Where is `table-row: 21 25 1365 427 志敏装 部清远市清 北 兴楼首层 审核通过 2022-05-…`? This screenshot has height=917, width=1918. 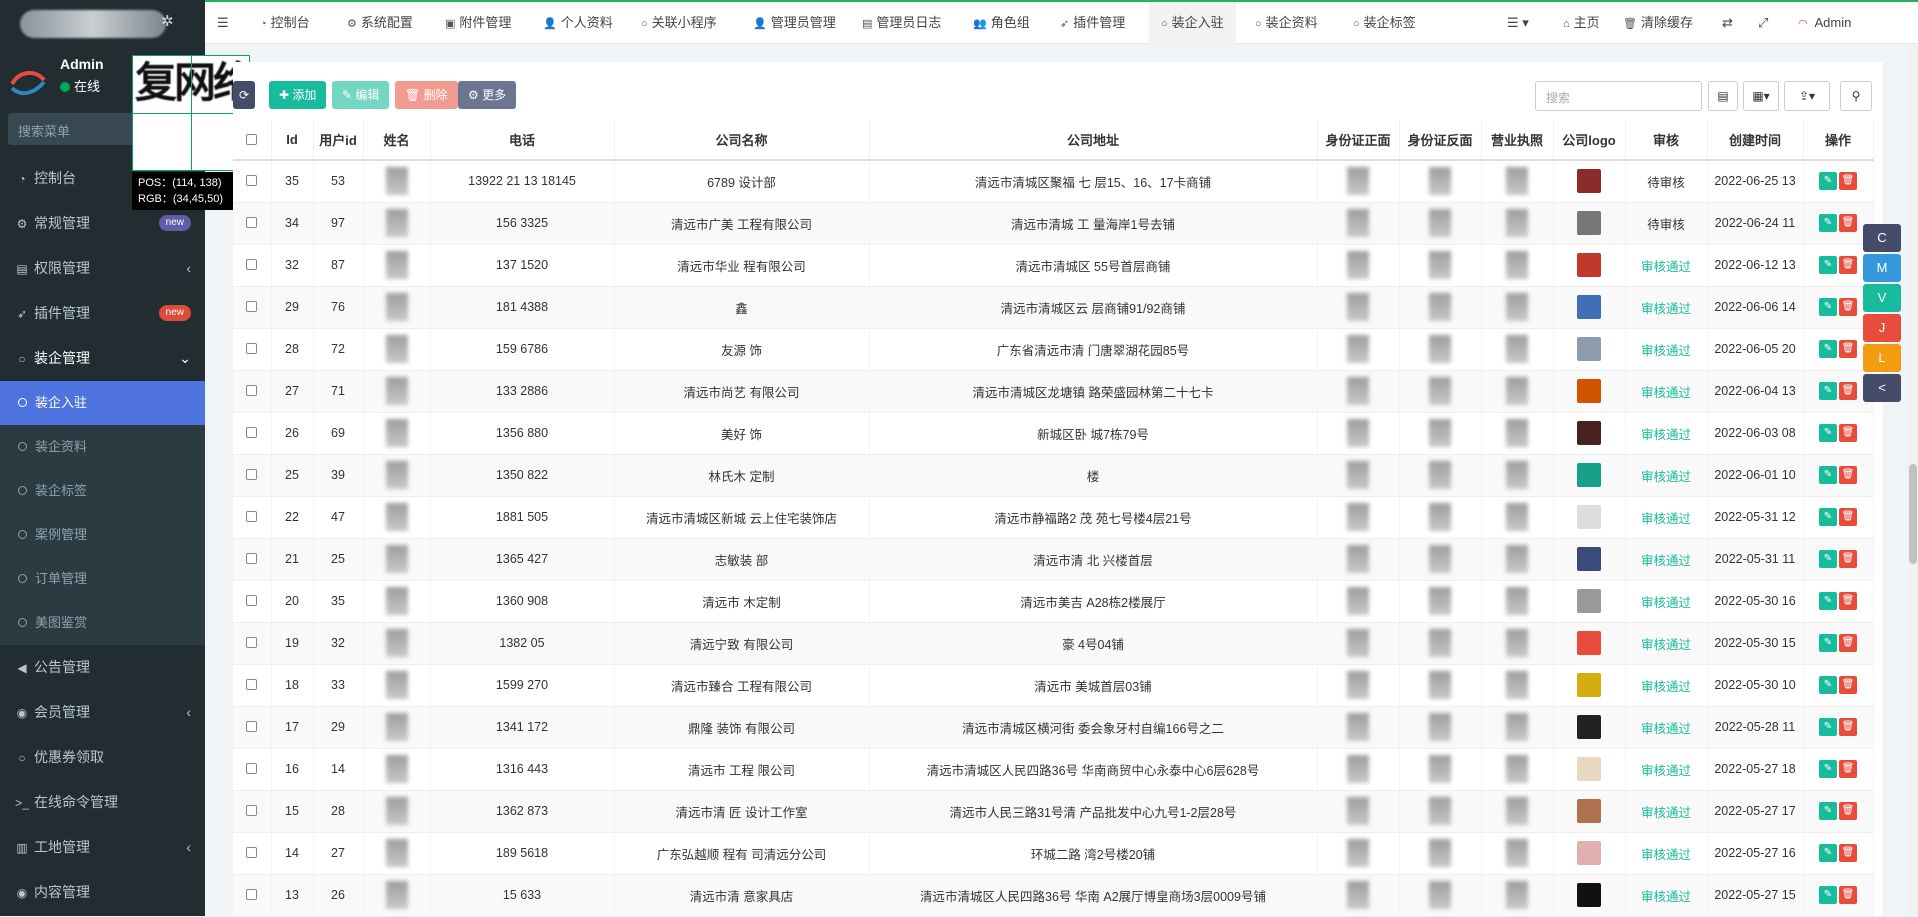 table-row: 21 25 1365 427 志敏装 部清远市清 北 兴楼首层 审核通过 2022-05-… is located at coordinates (1053, 559).